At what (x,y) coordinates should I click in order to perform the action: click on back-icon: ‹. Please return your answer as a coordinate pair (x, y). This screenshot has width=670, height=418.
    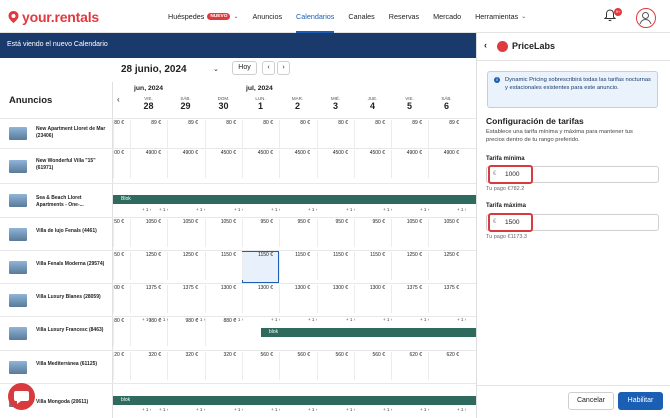
    Looking at the image, I should click on (485, 45).